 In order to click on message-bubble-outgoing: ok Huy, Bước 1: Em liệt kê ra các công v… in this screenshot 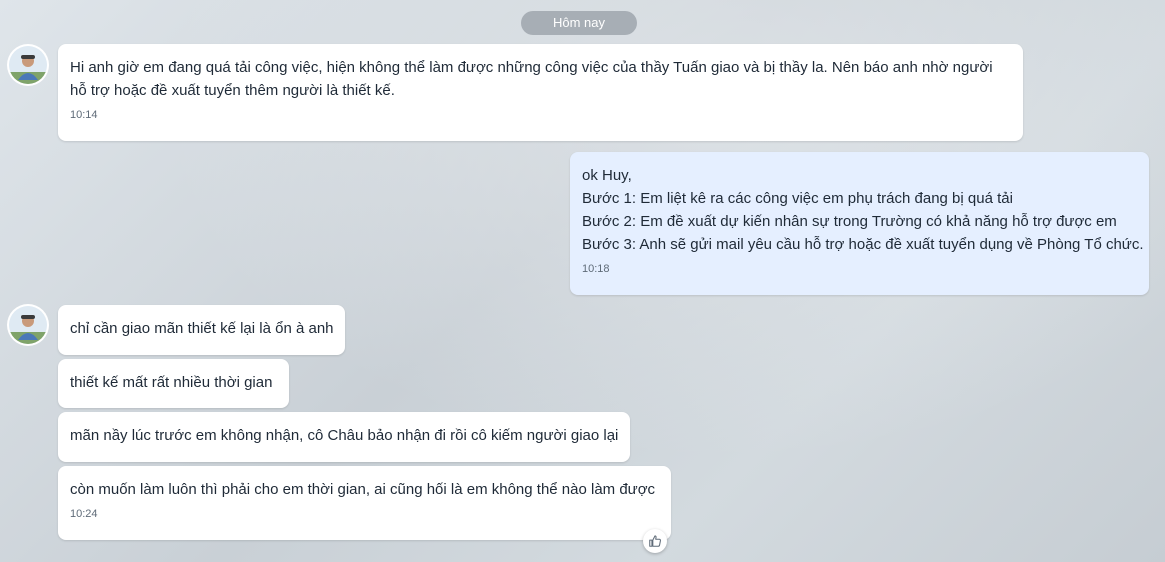, I will do `click(859, 223)`.